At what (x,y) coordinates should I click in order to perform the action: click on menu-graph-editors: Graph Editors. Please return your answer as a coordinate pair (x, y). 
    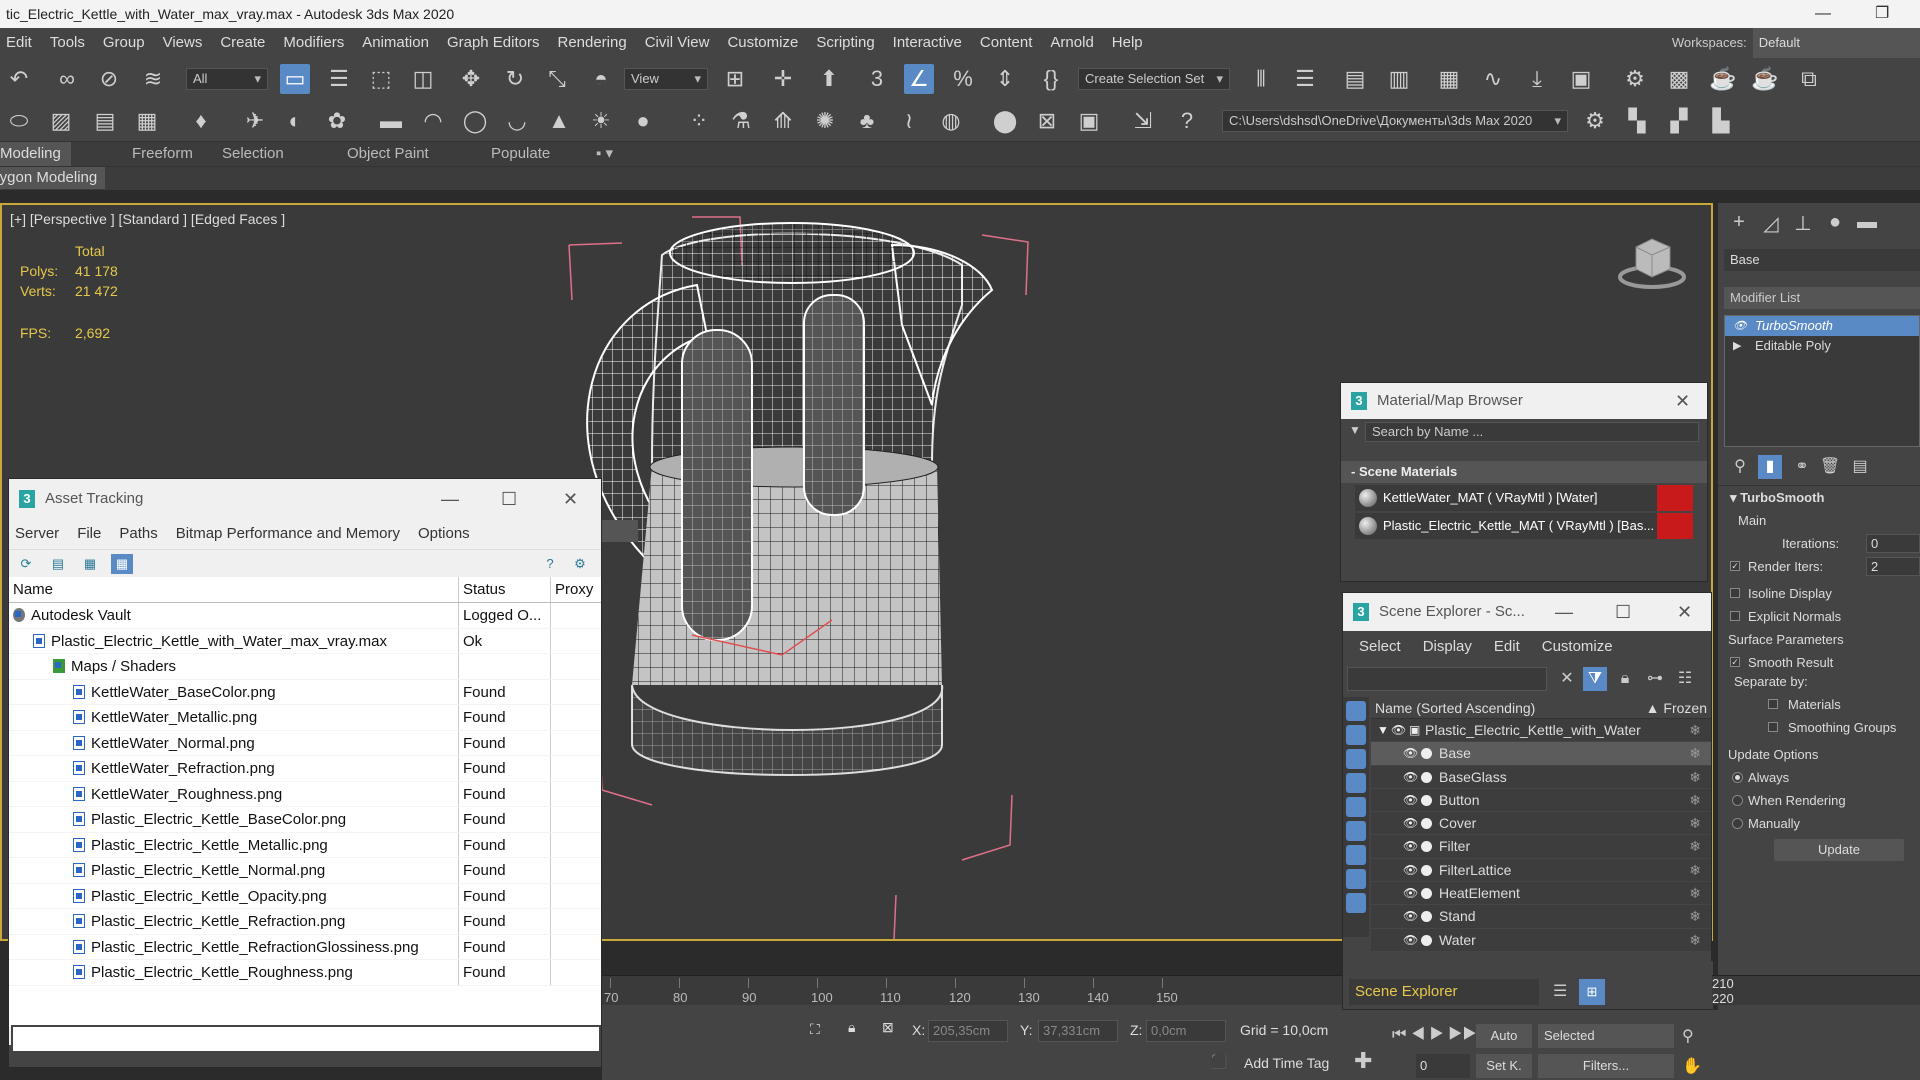
    Looking at the image, I should click on (496, 43).